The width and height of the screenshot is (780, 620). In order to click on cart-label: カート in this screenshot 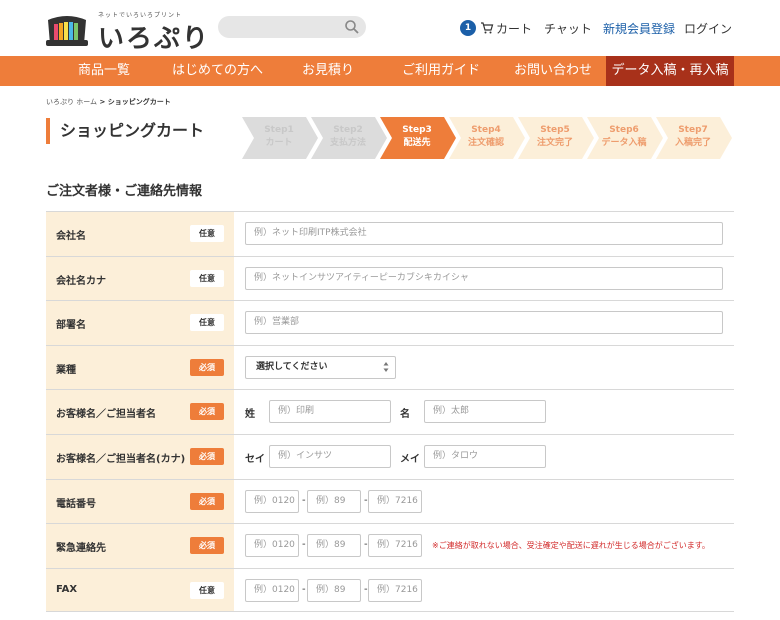, I will do `click(514, 28)`.